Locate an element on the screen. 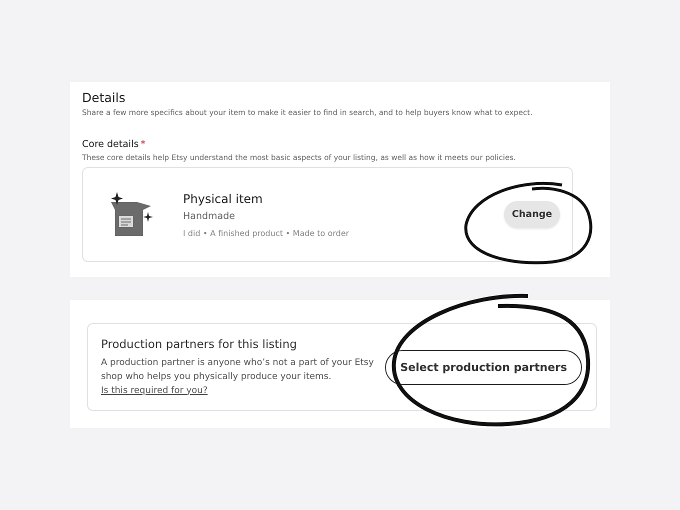  change-button: Change is located at coordinates (532, 214).